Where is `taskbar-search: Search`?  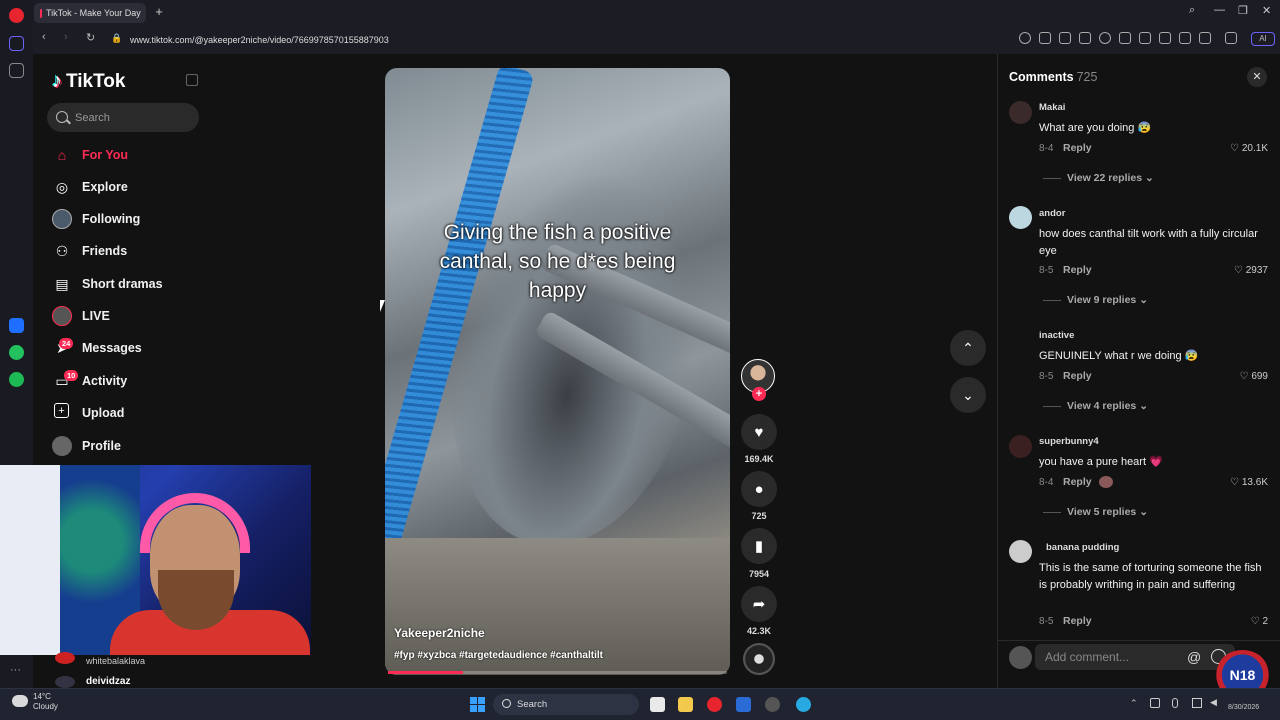
taskbar-search: Search is located at coordinates (566, 704).